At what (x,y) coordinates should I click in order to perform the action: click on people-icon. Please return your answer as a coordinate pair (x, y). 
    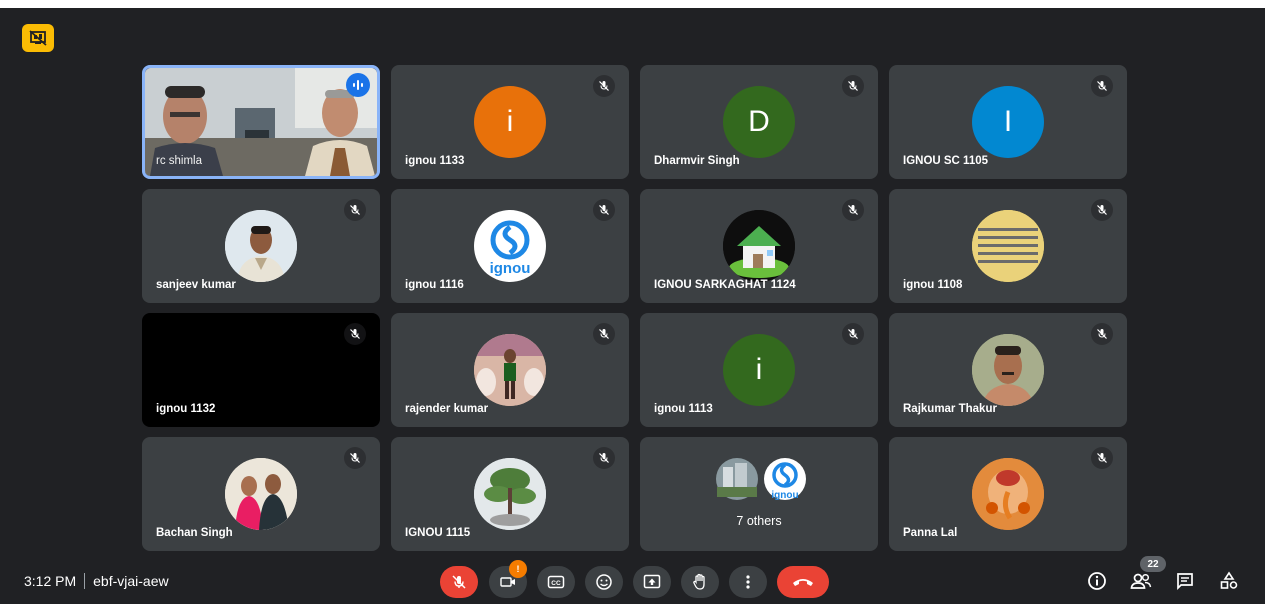
    Looking at the image, I should click on (1141, 581).